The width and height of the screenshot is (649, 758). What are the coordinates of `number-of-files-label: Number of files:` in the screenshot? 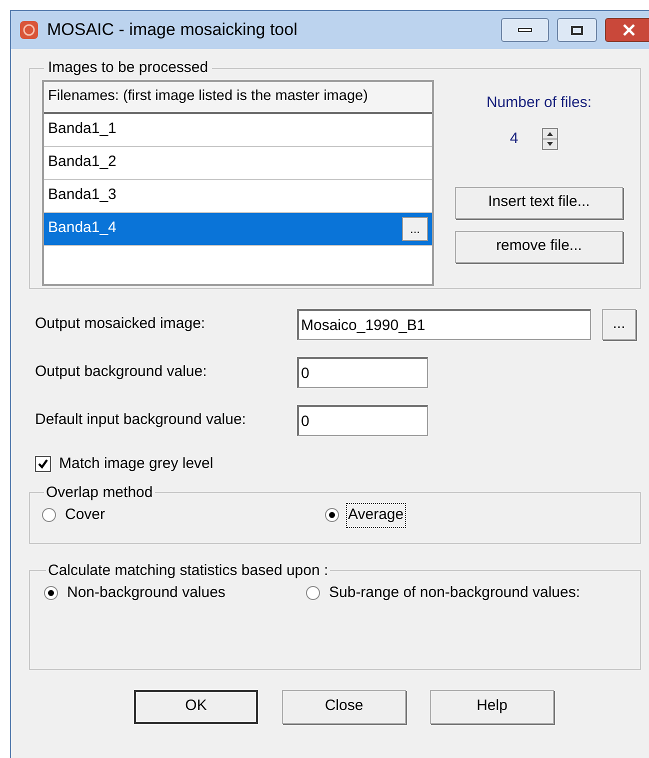 It's located at (539, 102).